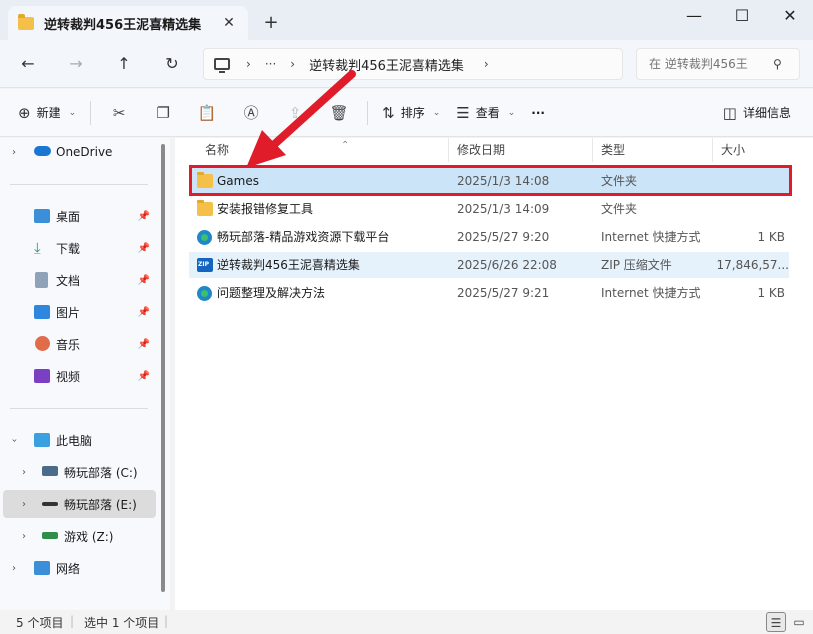  I want to click on column-header-modified: 修改日期, so click(521, 150).